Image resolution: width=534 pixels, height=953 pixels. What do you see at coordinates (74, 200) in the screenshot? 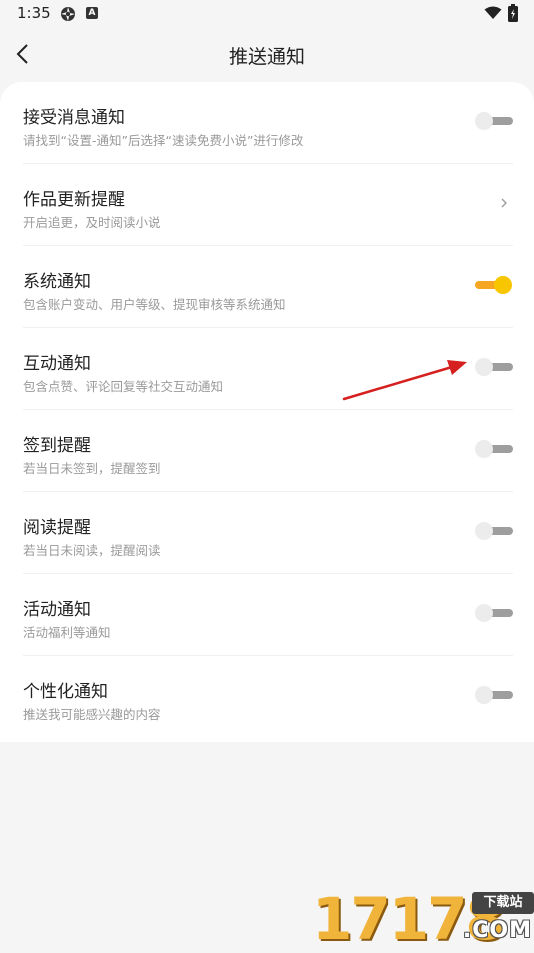
I see `setting-title: 作品更新提醒` at bounding box center [74, 200].